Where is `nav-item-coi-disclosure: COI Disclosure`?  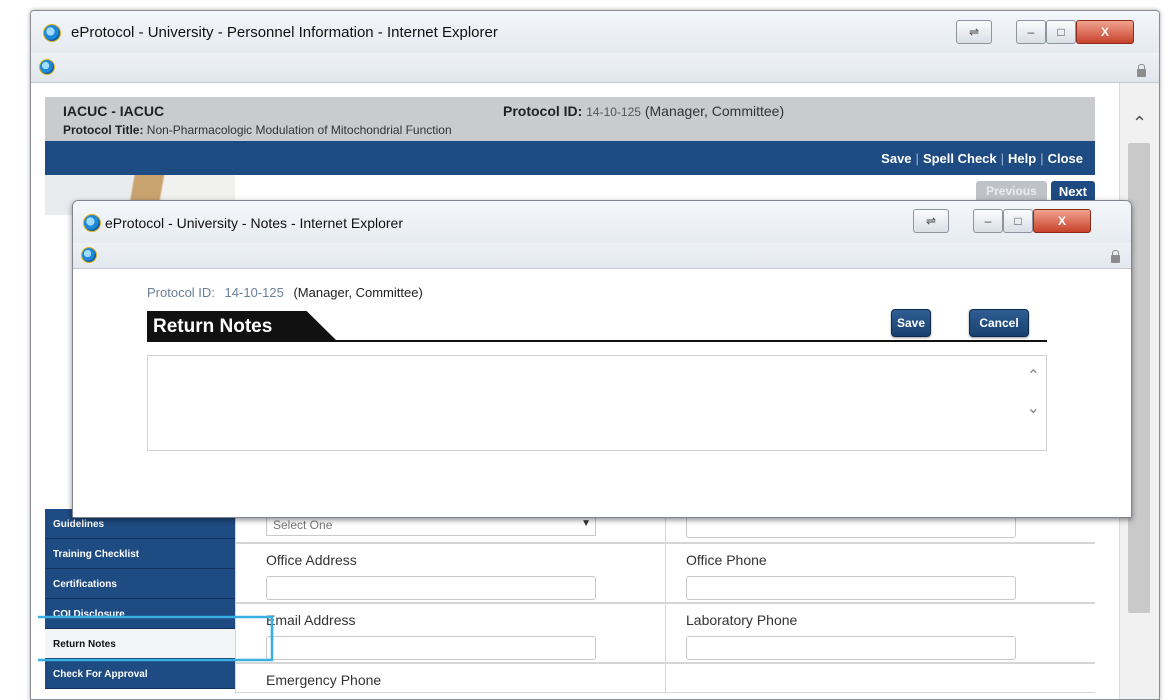 nav-item-coi-disclosure: COI Disclosure is located at coordinates (140, 614).